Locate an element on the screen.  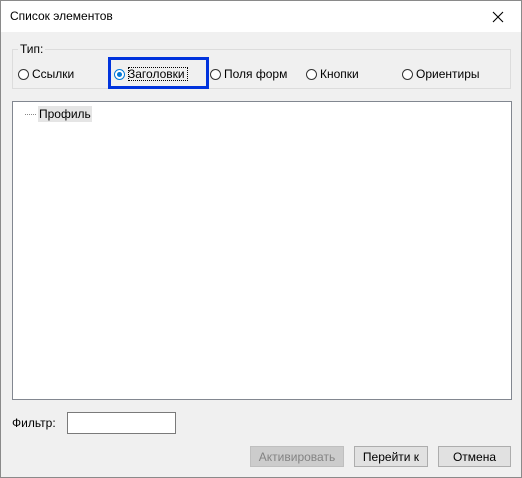
radio-links-label: Ссылки is located at coordinates (53, 74).